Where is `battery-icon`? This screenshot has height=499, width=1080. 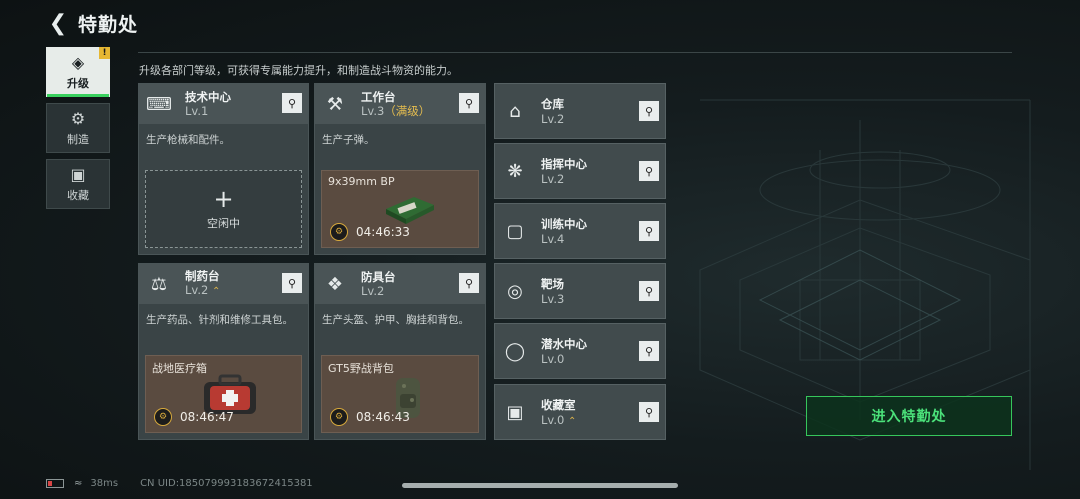 battery-icon is located at coordinates (55, 483).